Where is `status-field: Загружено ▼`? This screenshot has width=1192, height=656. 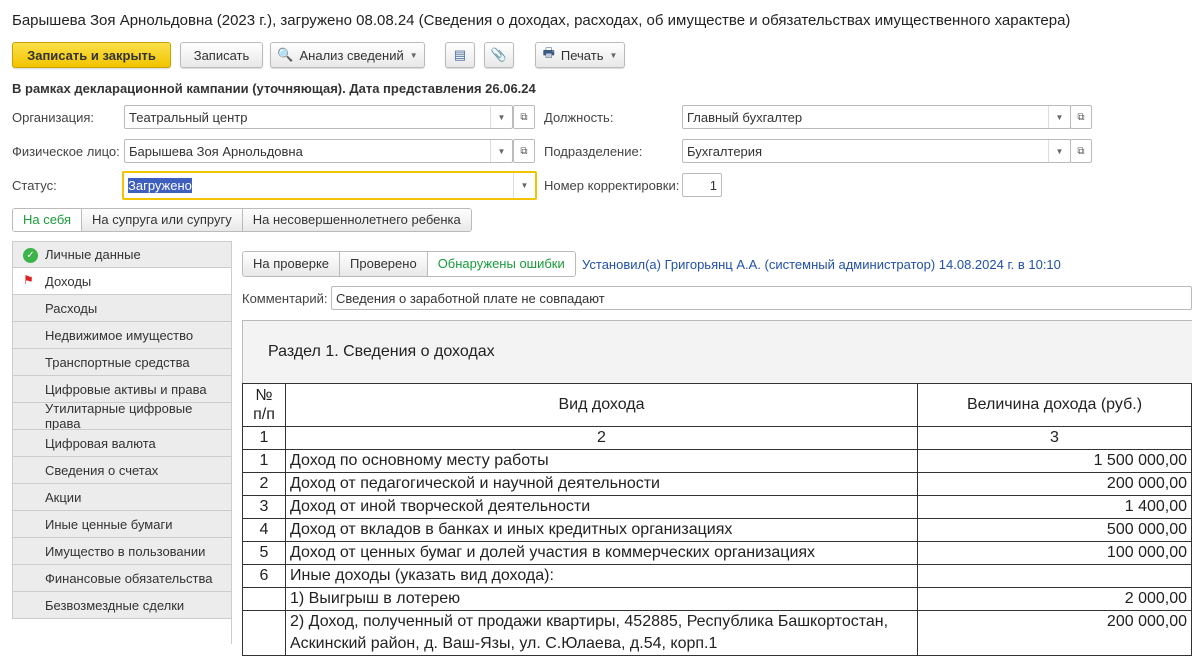
status-field: Загружено ▼ is located at coordinates (329, 185).